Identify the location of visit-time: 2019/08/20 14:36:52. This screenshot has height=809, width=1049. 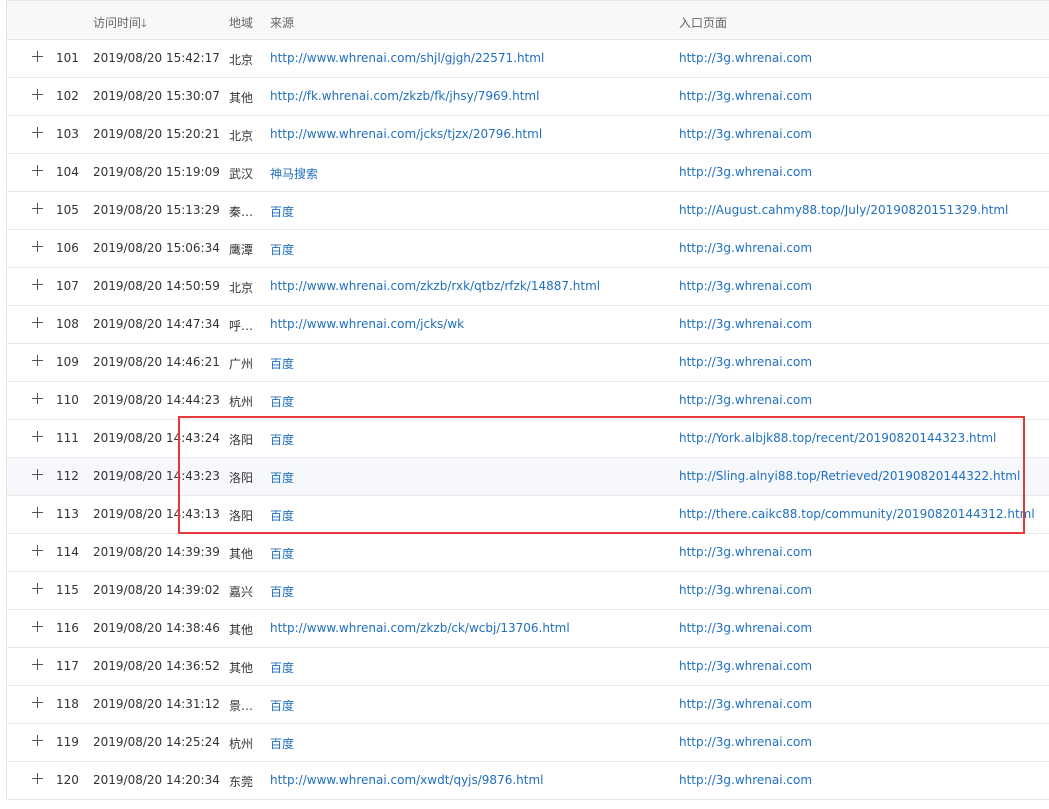
(156, 666).